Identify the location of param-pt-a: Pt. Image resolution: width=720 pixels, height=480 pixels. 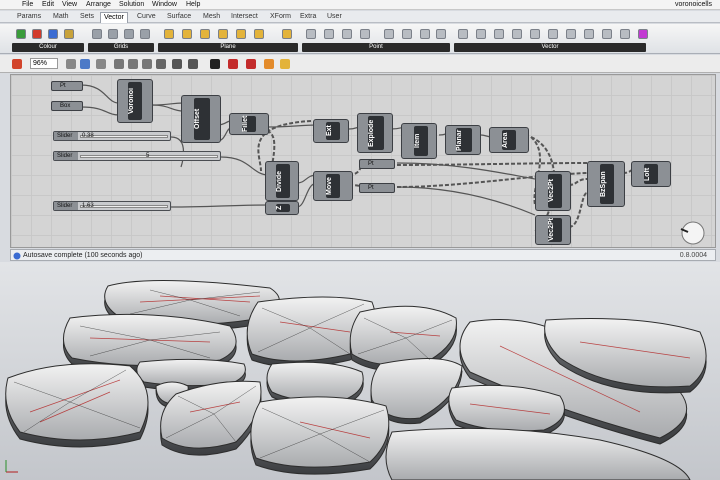
(377, 164).